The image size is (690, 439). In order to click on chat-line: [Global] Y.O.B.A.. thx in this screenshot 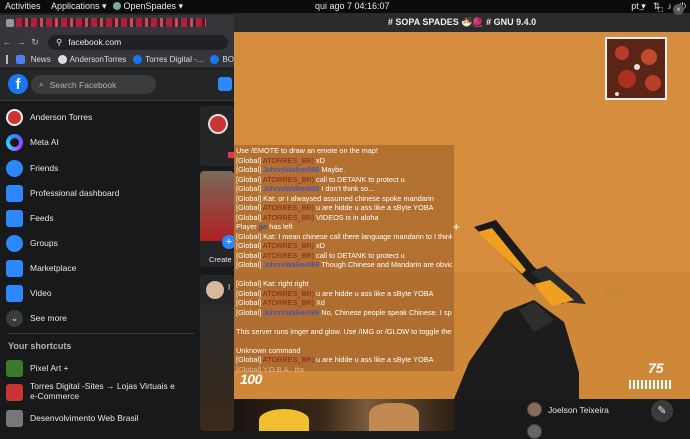, I will do `click(344, 370)`.